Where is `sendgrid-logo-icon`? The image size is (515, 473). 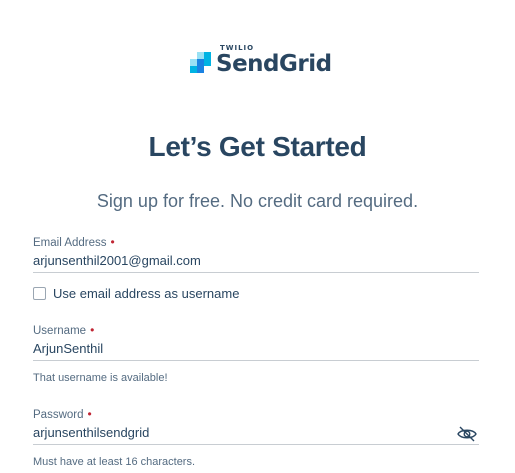 sendgrid-logo-icon is located at coordinates (201, 63).